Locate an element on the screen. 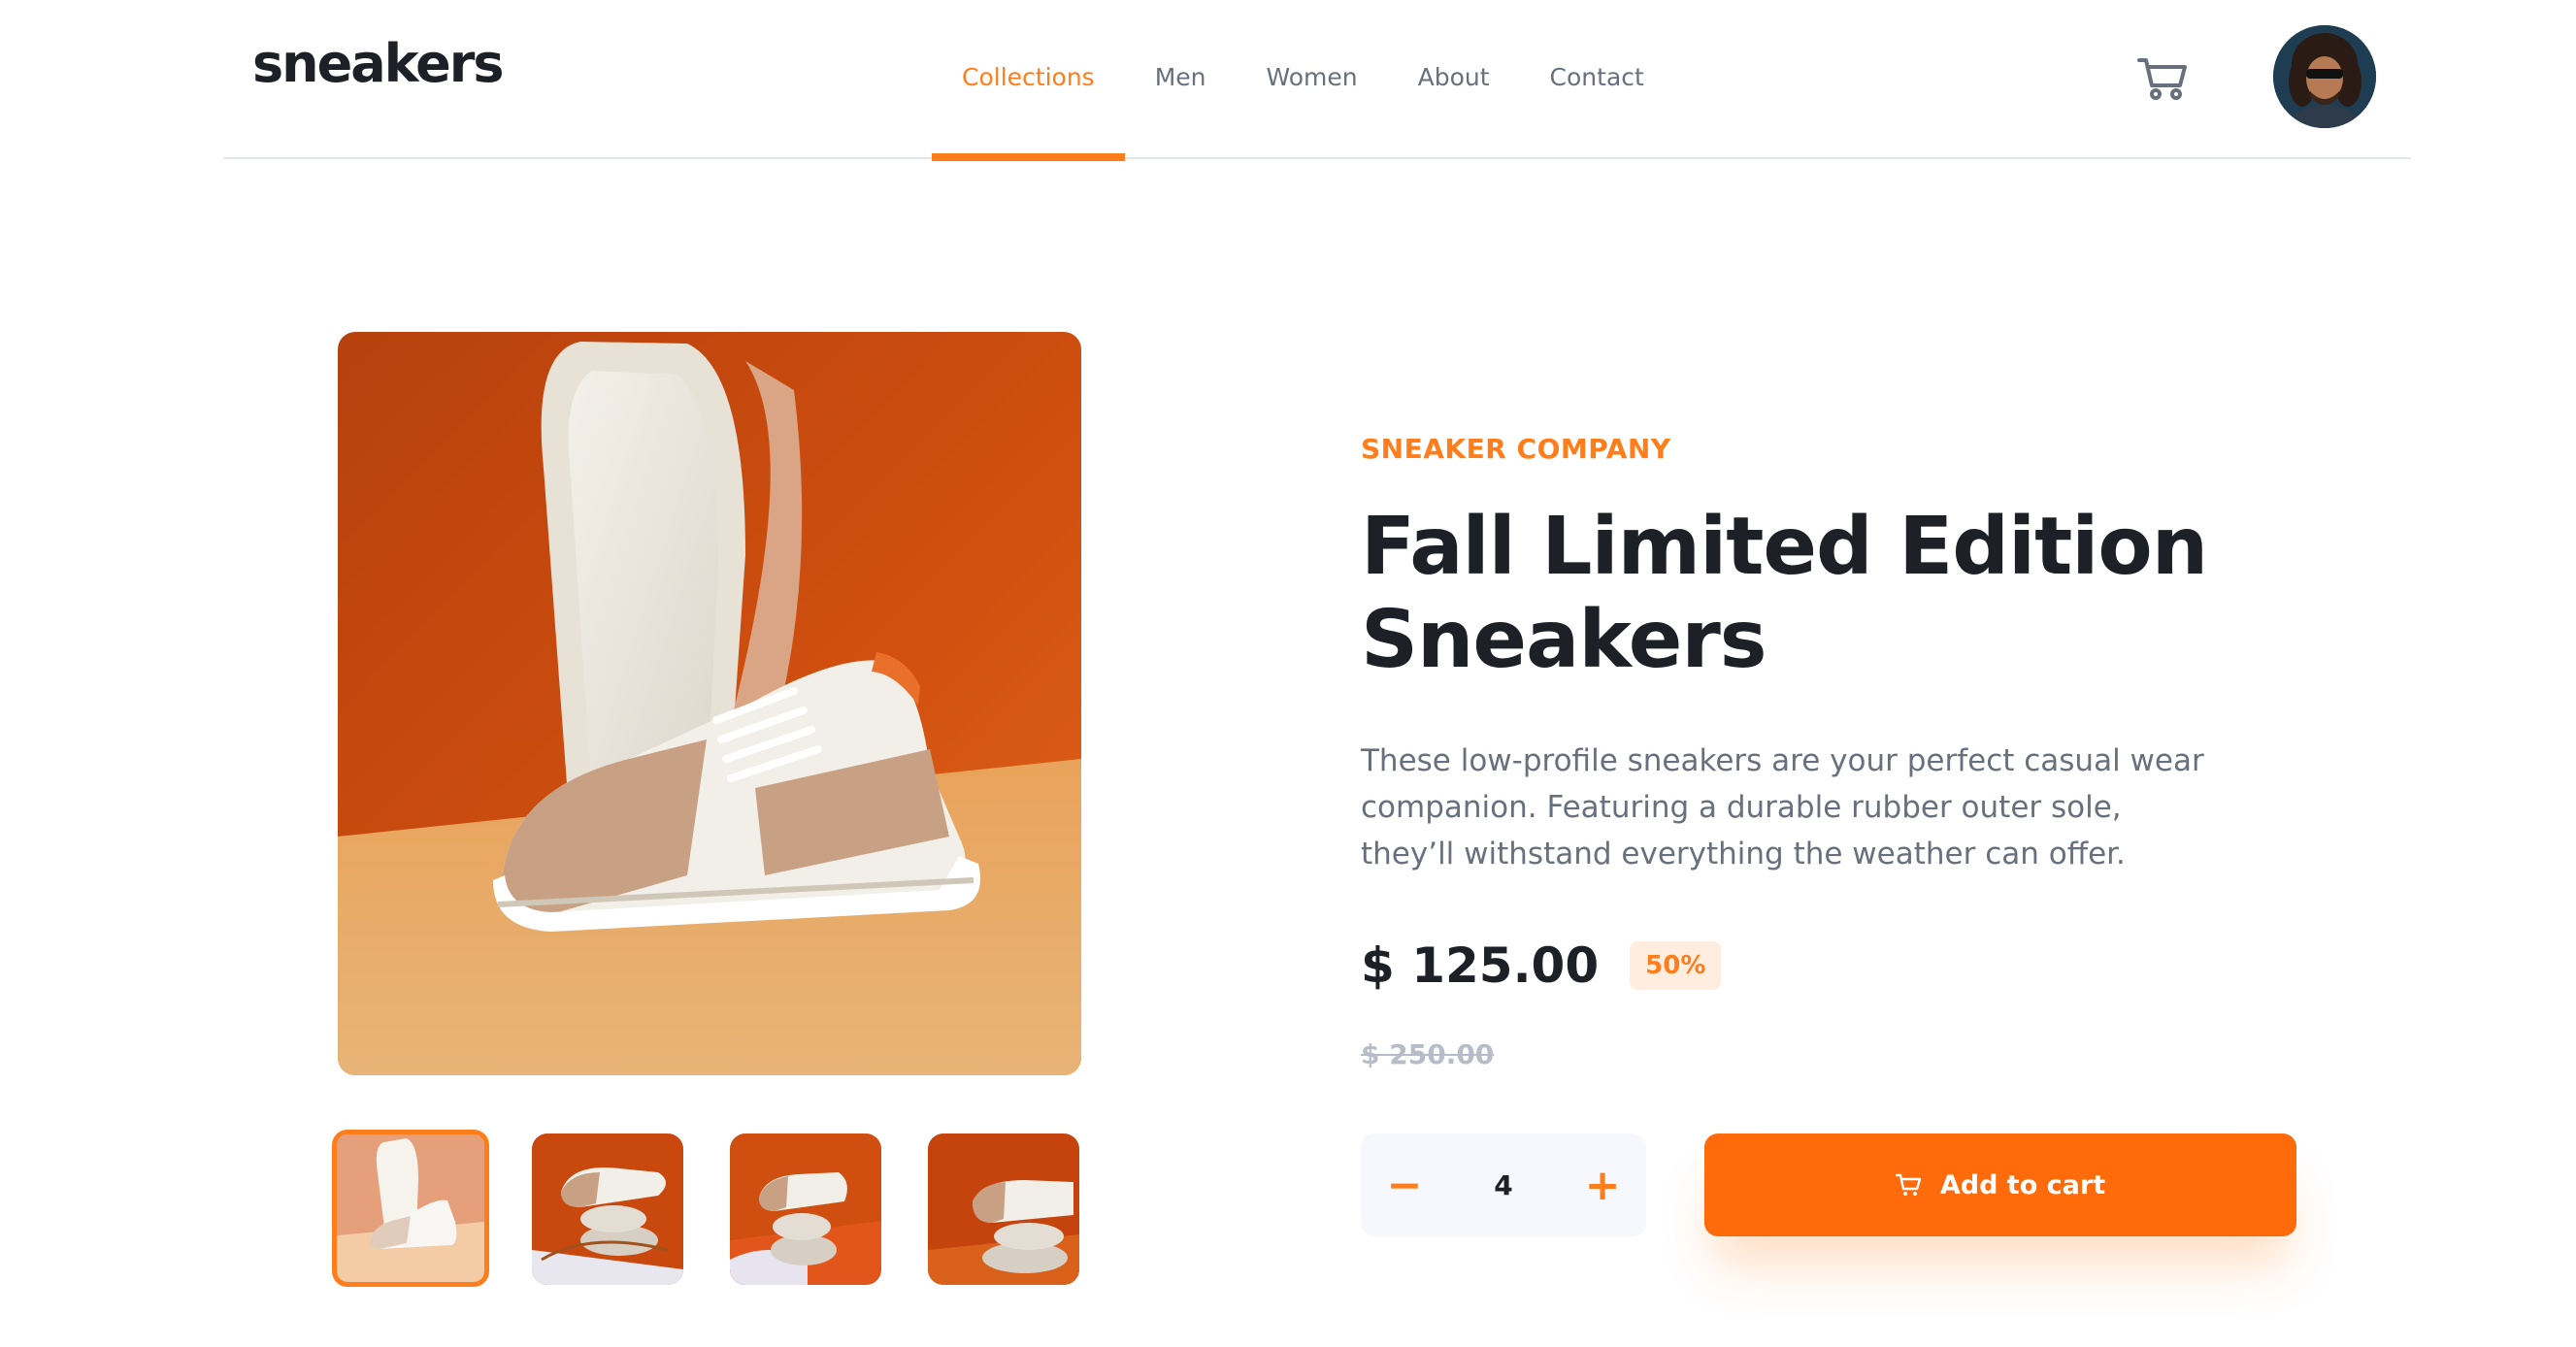 The image size is (2576, 1347). thumbnail-2-image is located at coordinates (607, 1209).